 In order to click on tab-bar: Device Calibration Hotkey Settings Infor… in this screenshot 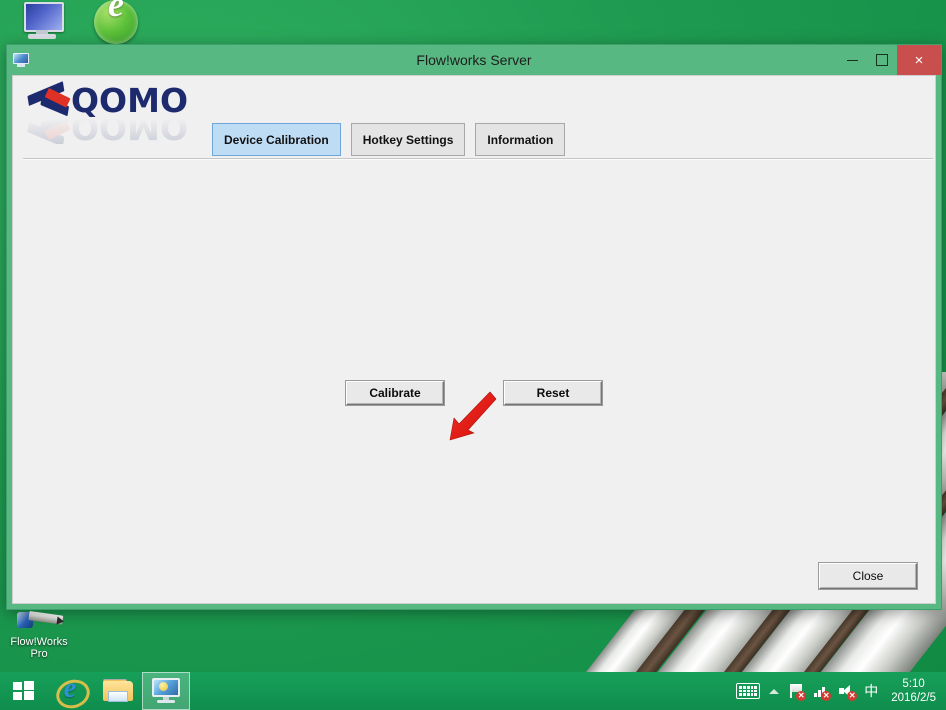, I will do `click(389, 139)`.